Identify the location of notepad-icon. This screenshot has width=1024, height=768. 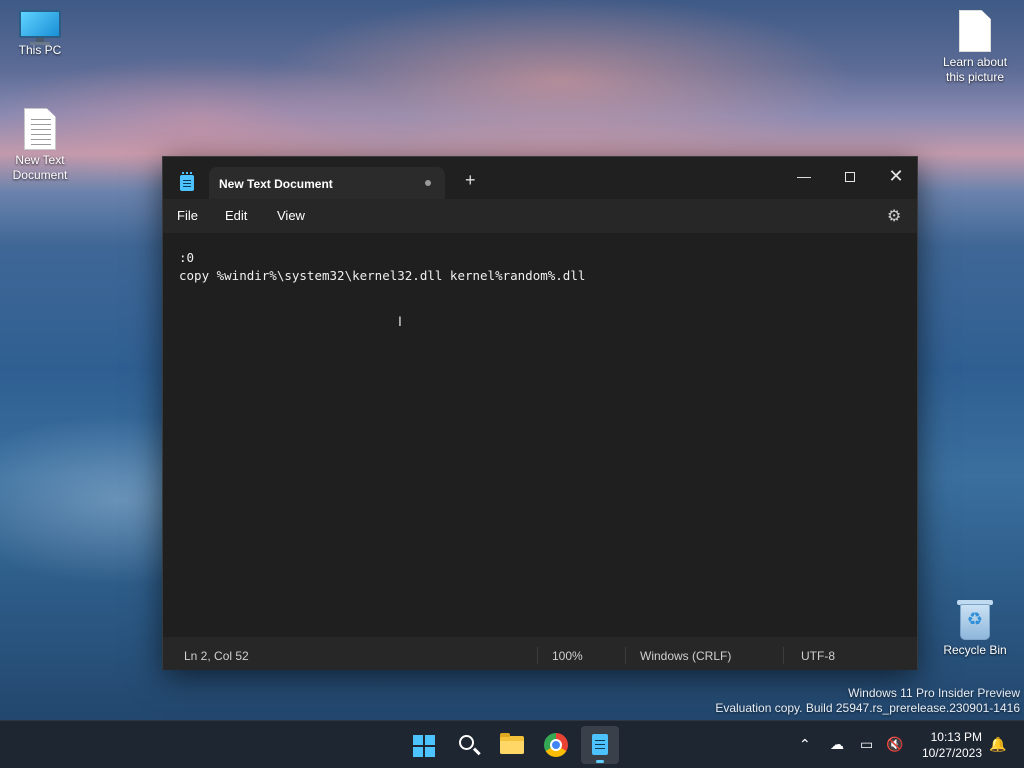
(600, 744).